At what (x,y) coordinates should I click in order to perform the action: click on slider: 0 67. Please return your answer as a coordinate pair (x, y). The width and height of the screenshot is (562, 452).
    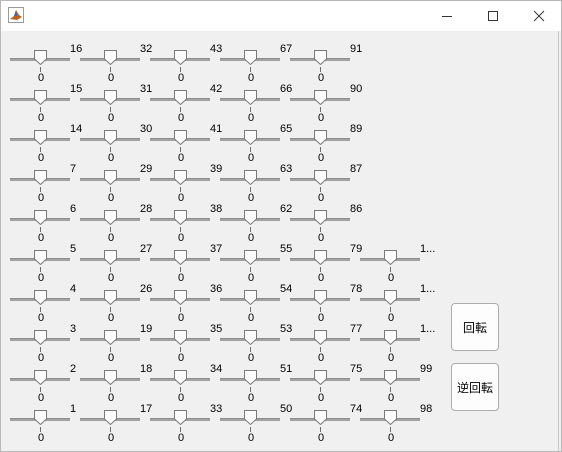
    Looking at the image, I should click on (256, 61).